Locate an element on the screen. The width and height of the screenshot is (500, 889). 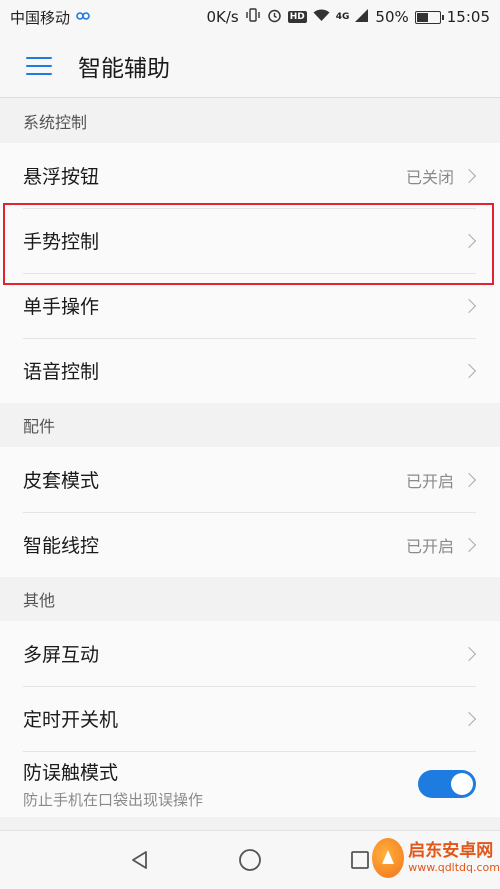
section-header-system: 系统控制 is located at coordinates (250, 121).